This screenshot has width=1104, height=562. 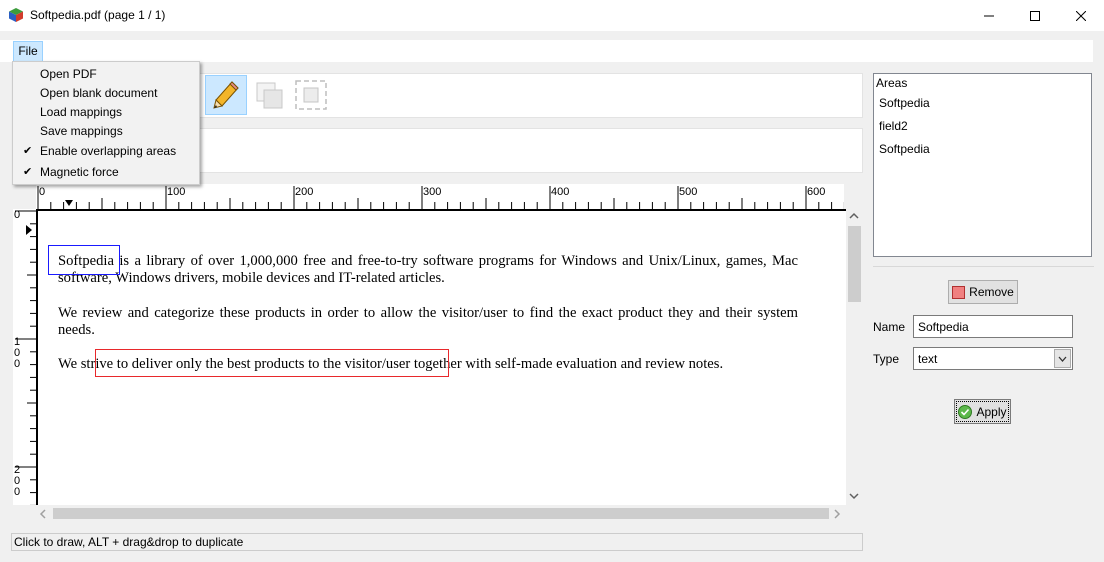 What do you see at coordinates (688, 192) in the screenshot?
I see `ruler-label: 500` at bounding box center [688, 192].